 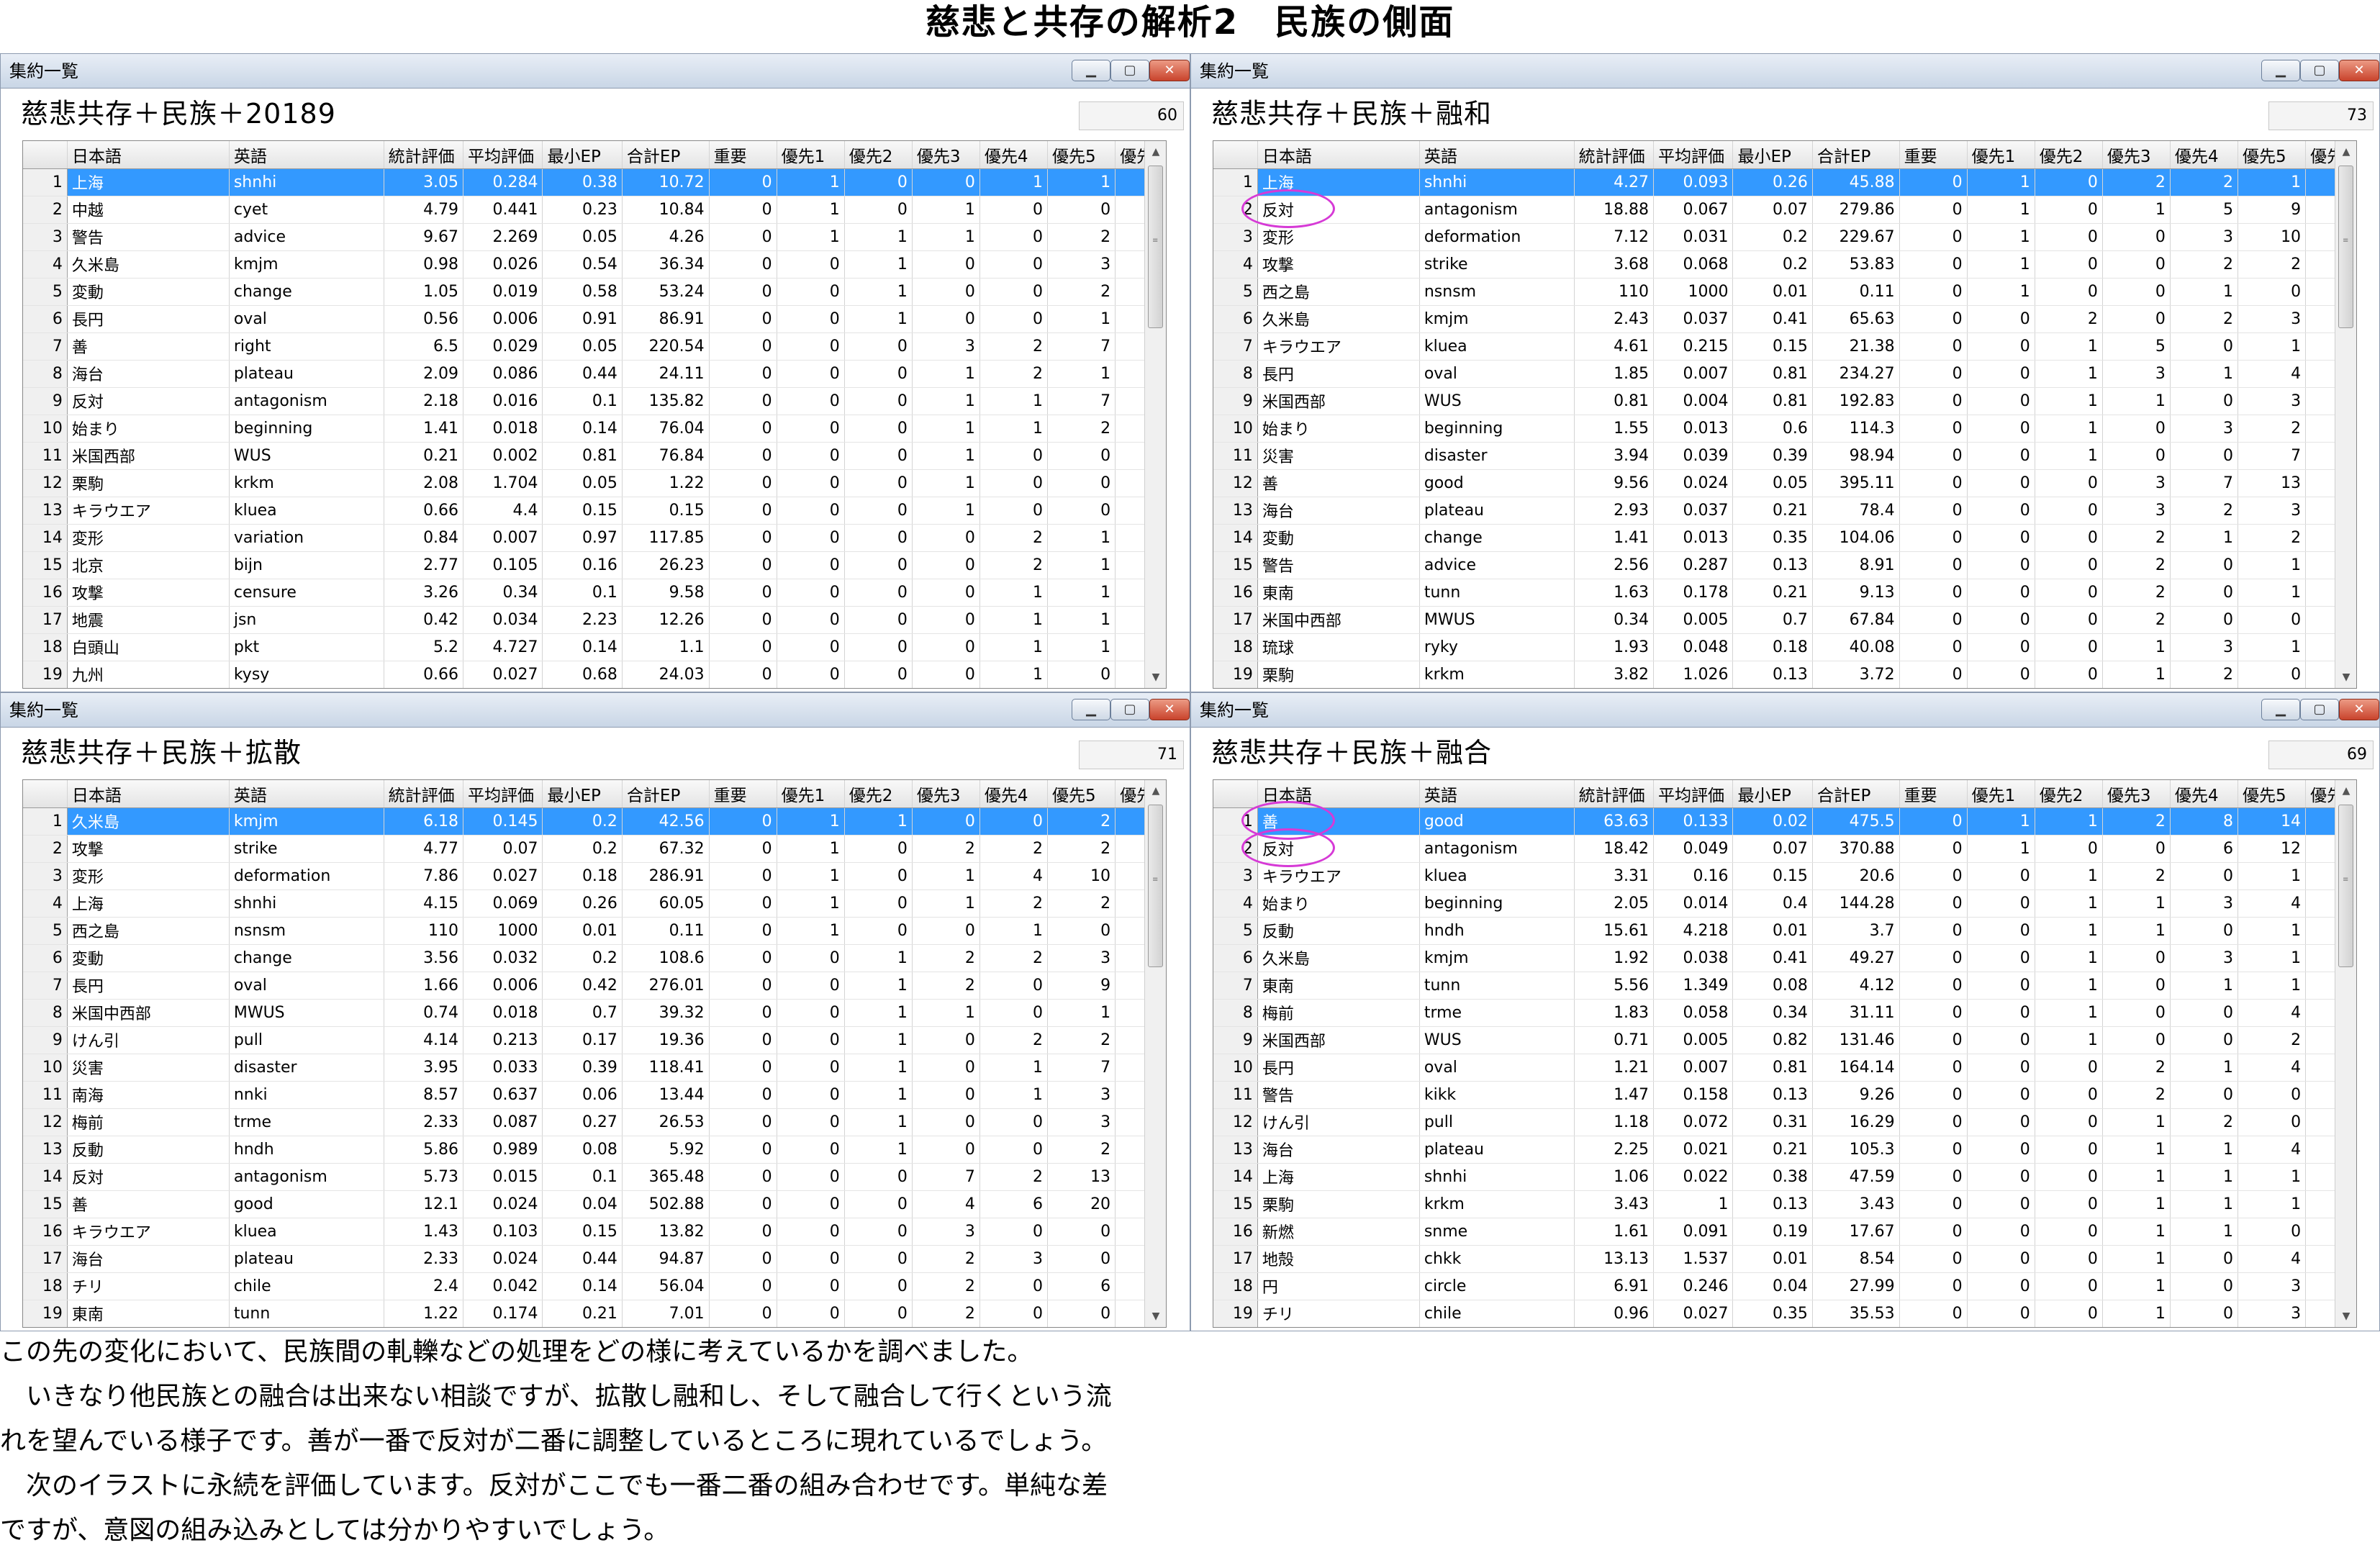 I want to click on table-row: 3 キラウエア kluea 3.31 0.16 0.15 20.6 0 0 1 2 0 1, so click(x=1784, y=876).